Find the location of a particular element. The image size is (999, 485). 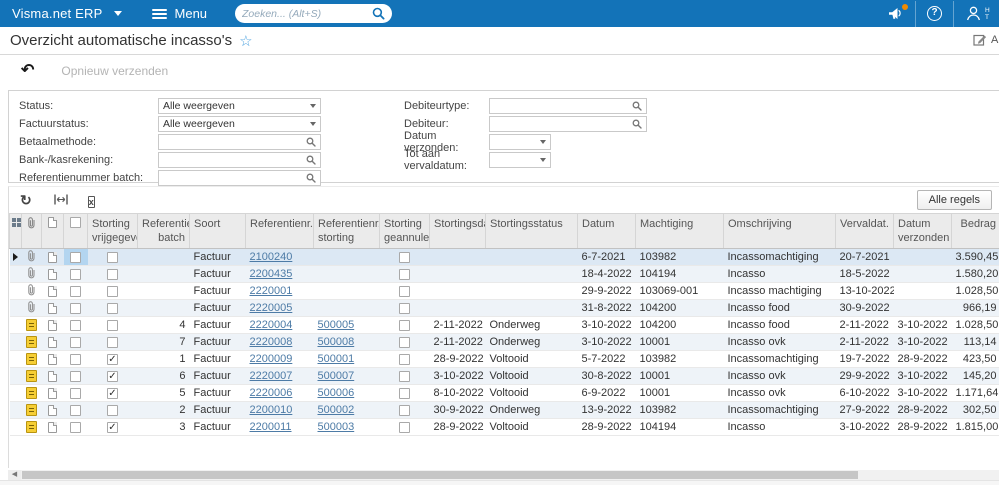

export-excel-icon: x is located at coordinates (91, 200).